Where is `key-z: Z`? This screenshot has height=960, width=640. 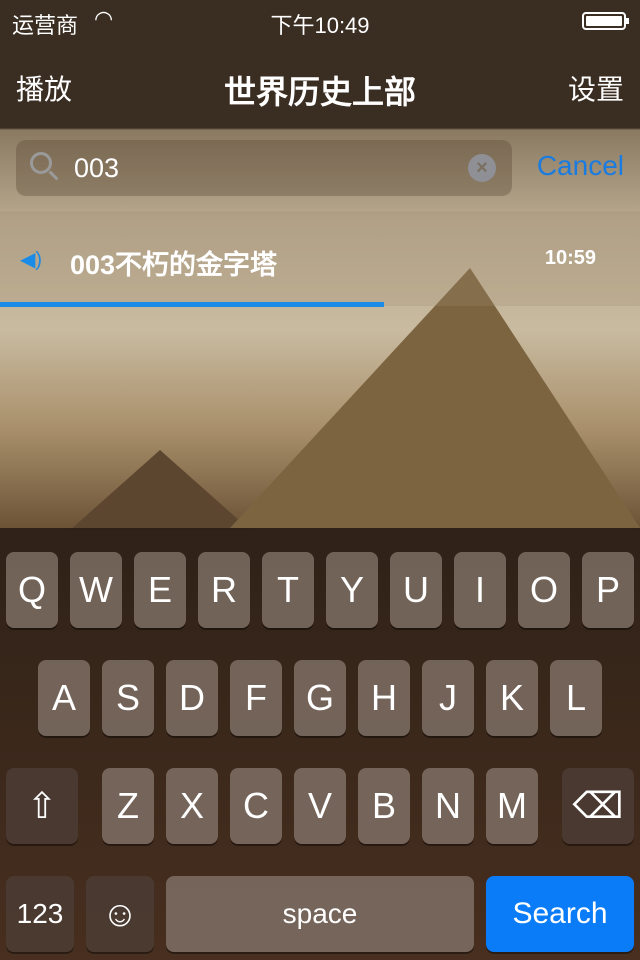 key-z: Z is located at coordinates (128, 806).